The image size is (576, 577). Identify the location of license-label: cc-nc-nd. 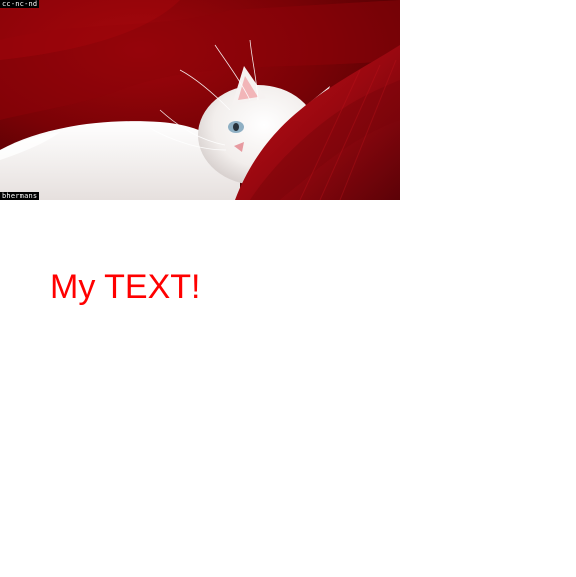
(20, 4).